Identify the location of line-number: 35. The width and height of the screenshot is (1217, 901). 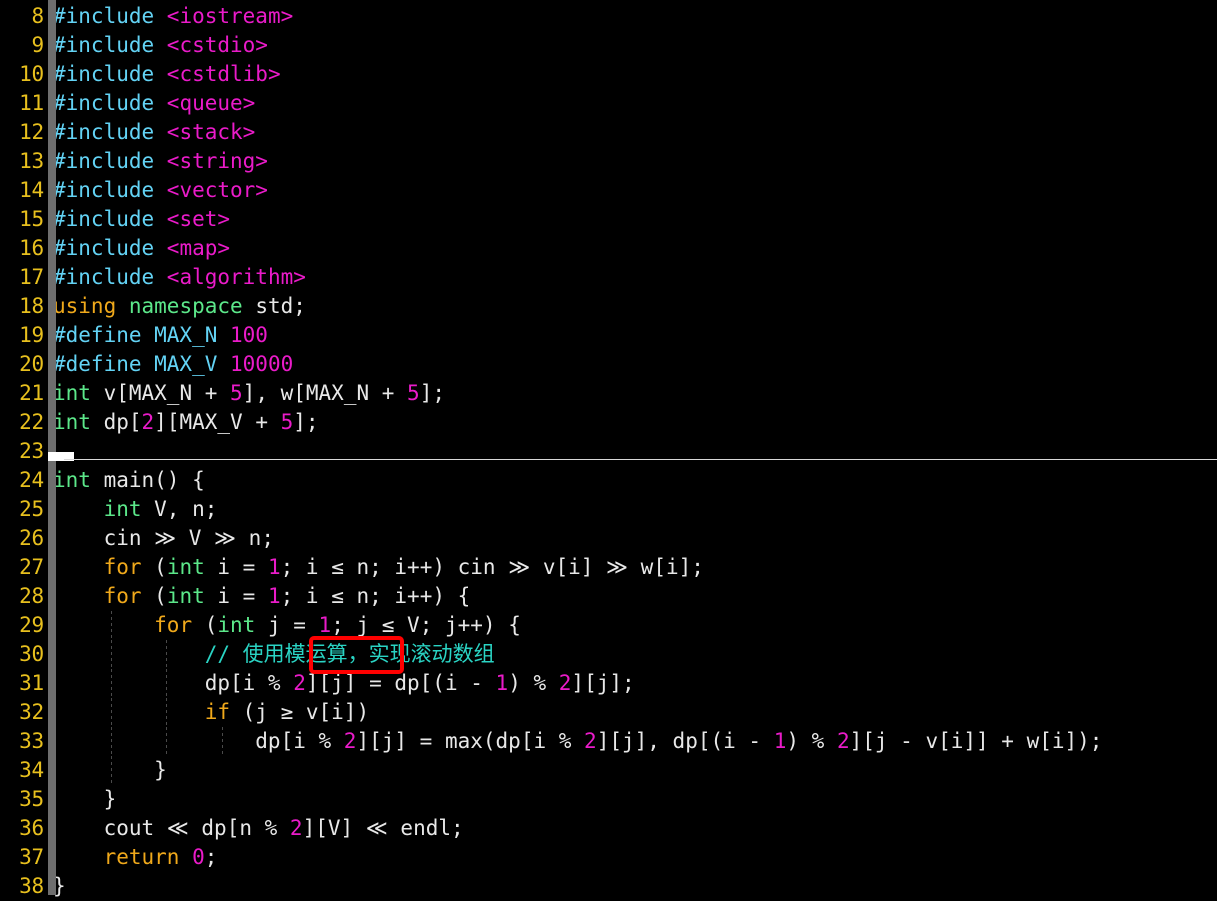
(22, 799).